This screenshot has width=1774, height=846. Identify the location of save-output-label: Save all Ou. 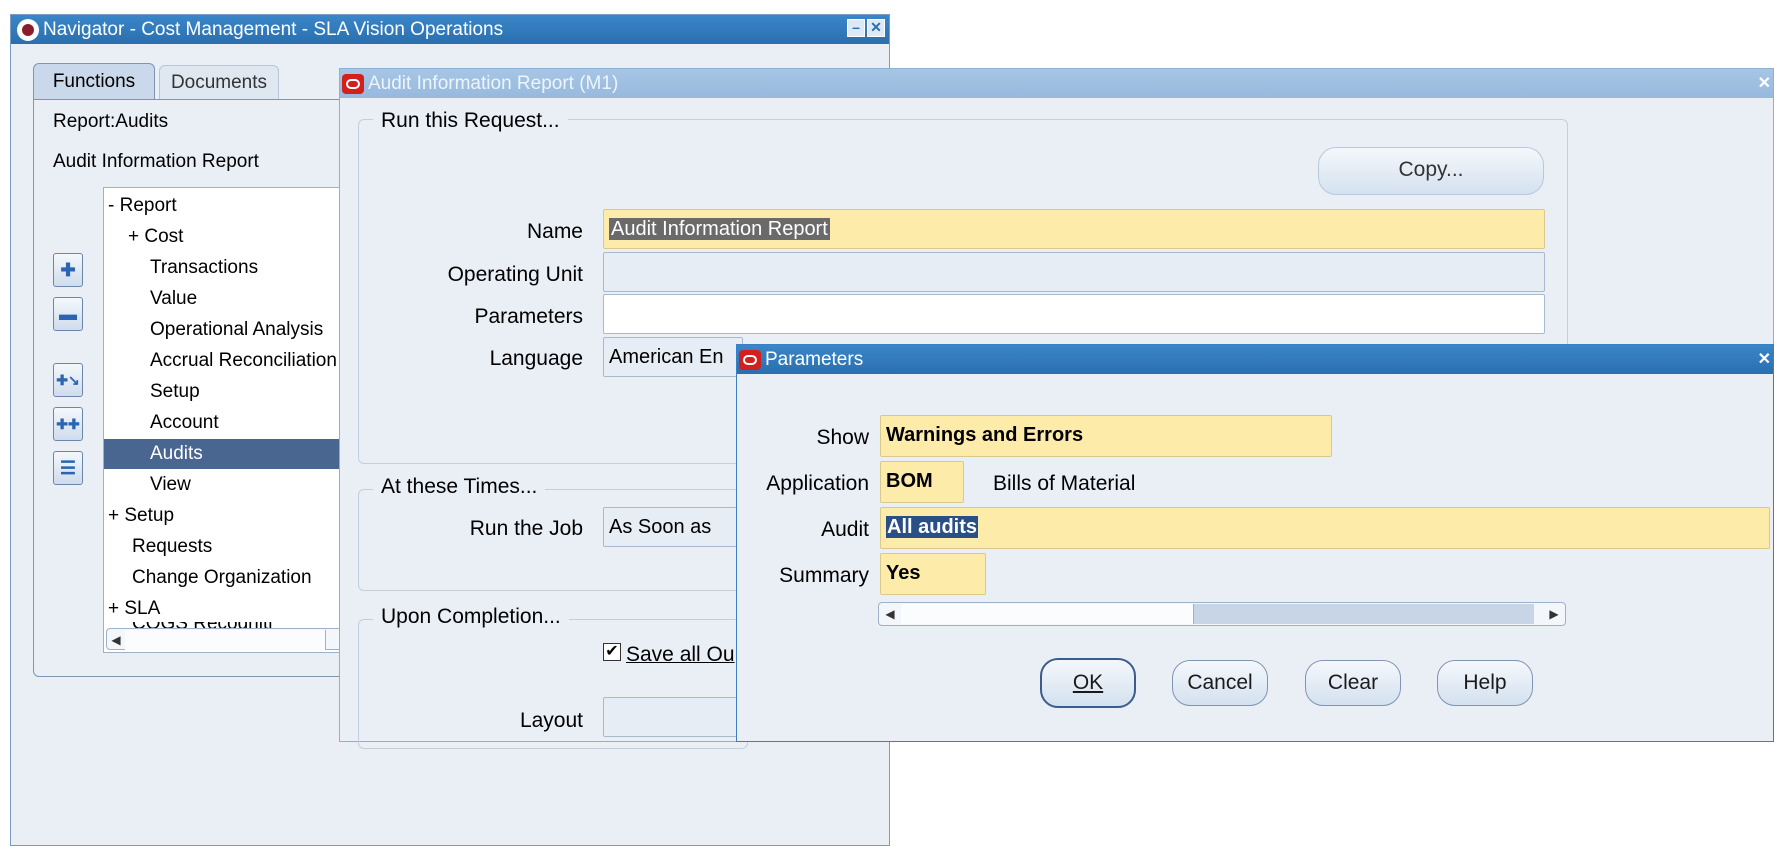
(680, 655).